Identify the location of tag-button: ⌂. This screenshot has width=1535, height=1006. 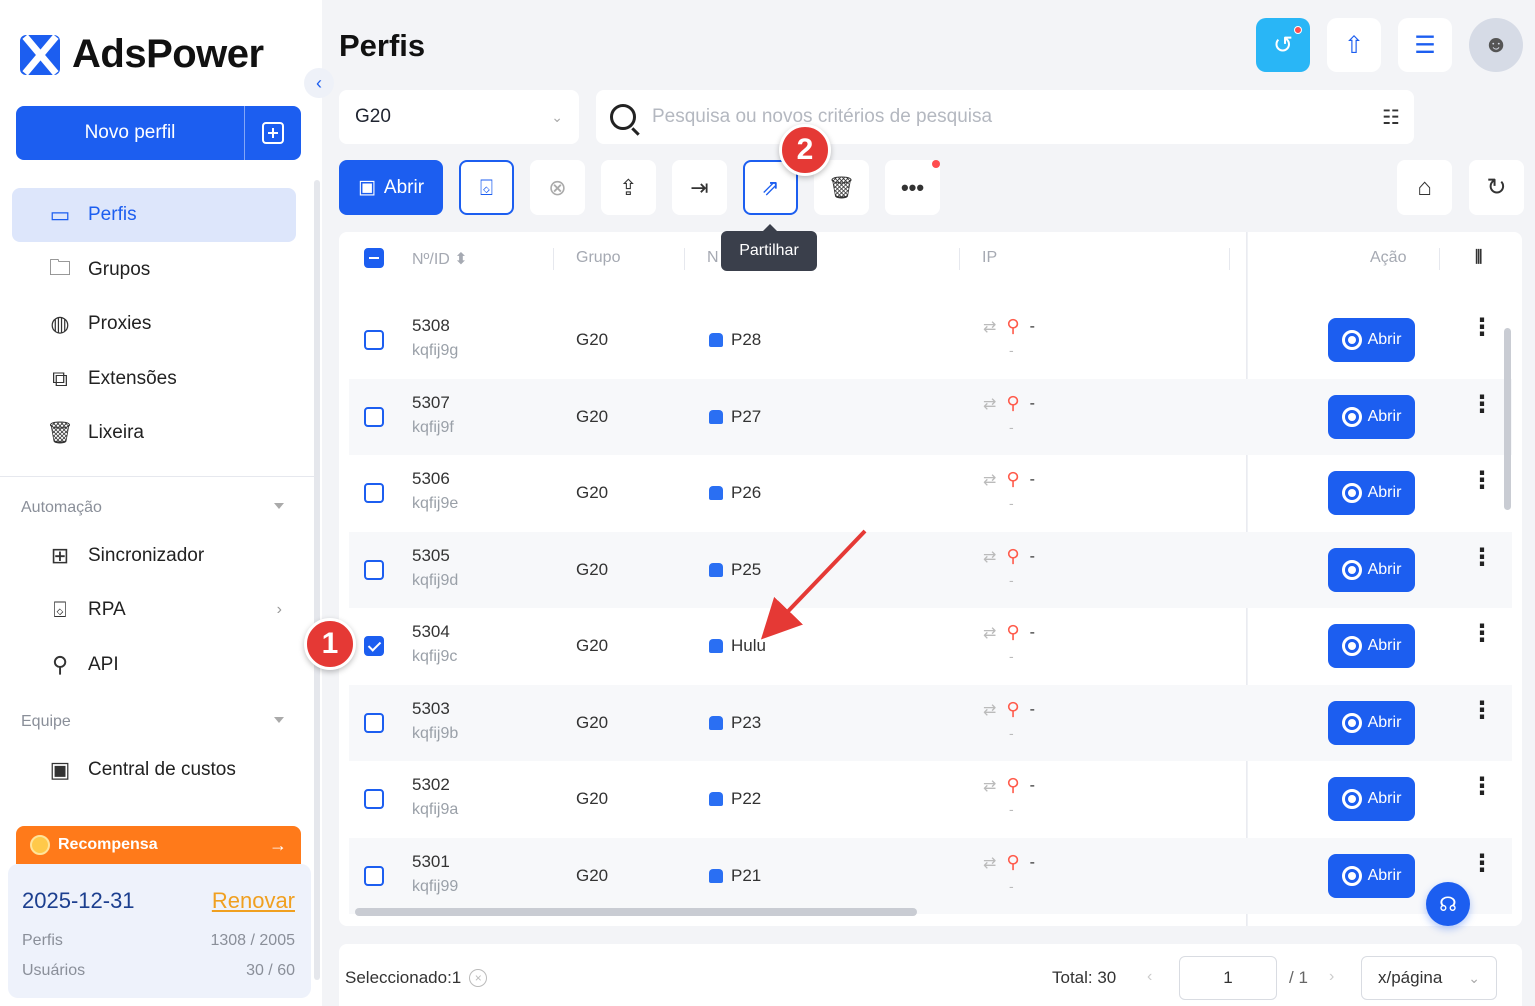
(1424, 187).